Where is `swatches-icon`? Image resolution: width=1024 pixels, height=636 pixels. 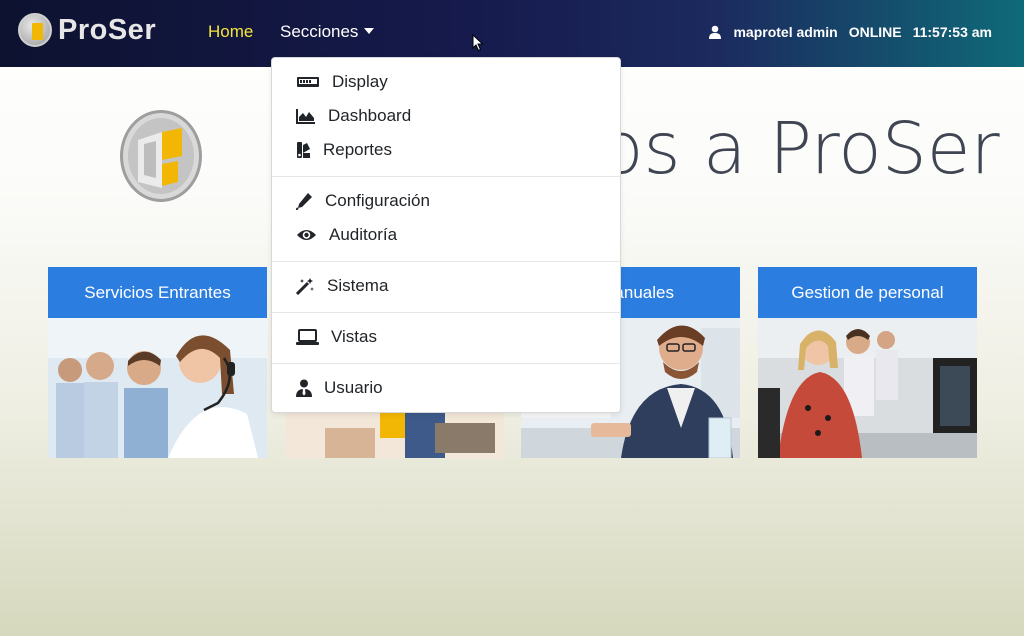
swatches-icon is located at coordinates (303, 150).